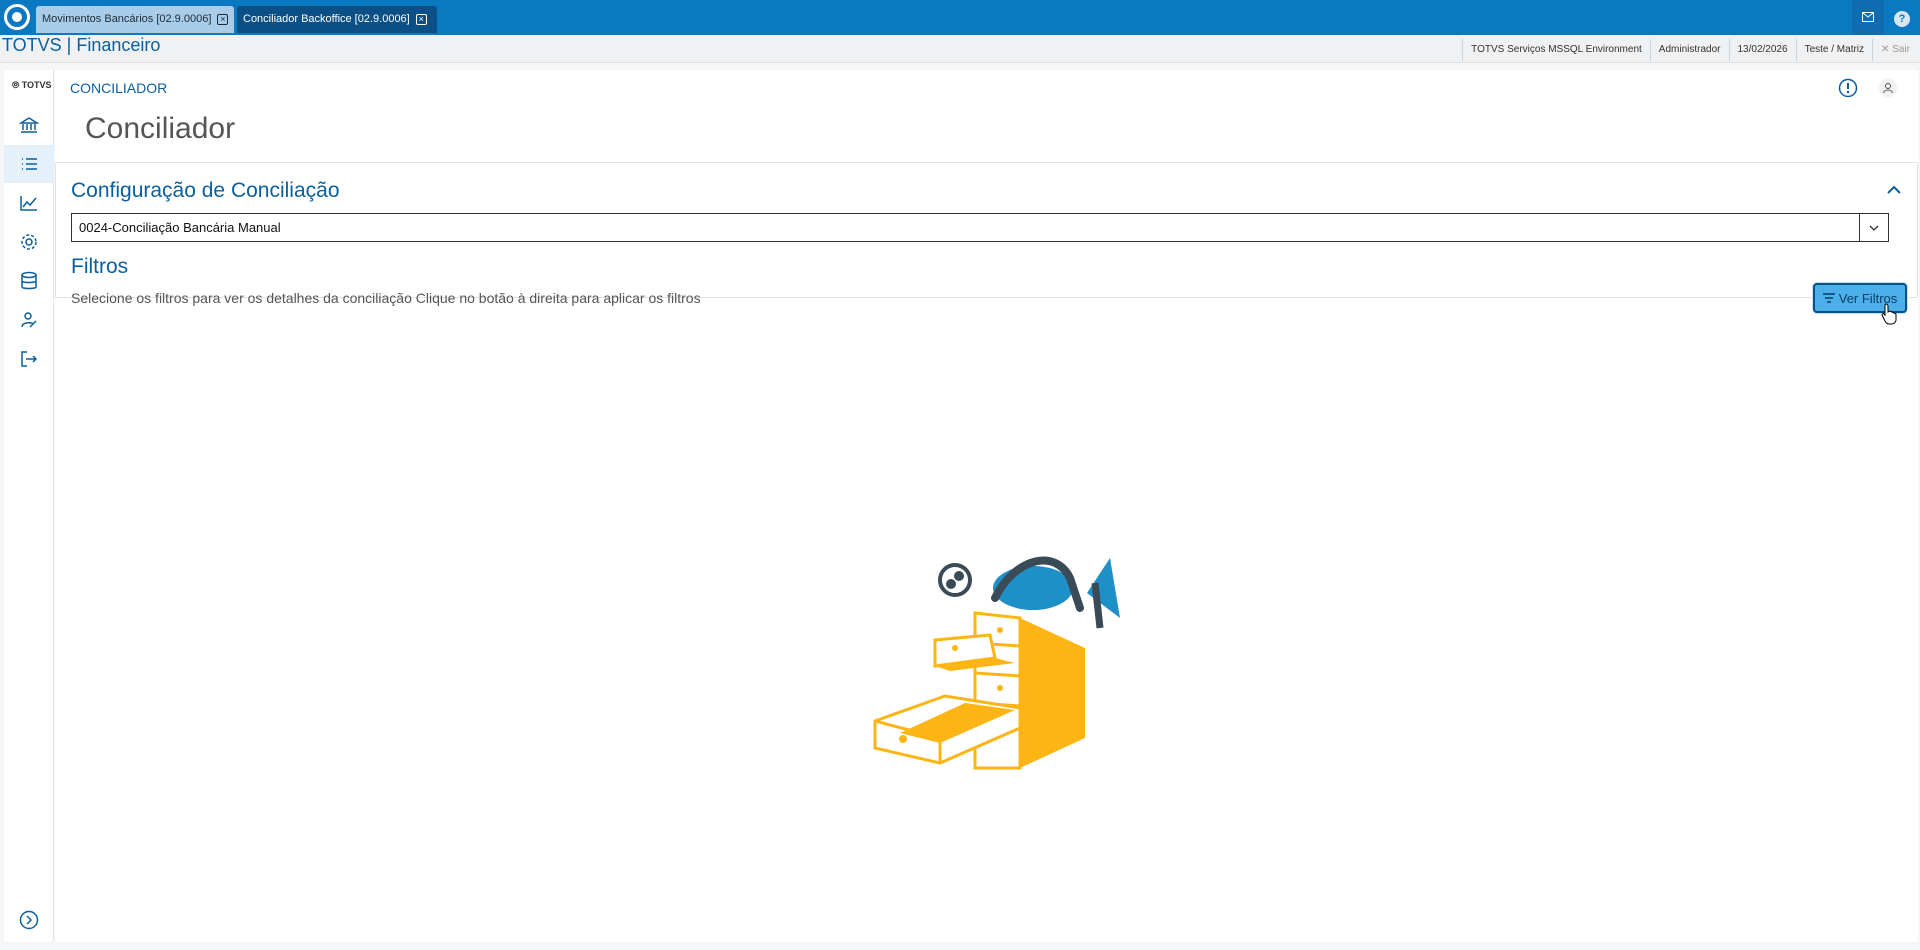 Image resolution: width=1920 pixels, height=950 pixels. I want to click on totvs-logo: ⦾ TOTVS, so click(32, 85).